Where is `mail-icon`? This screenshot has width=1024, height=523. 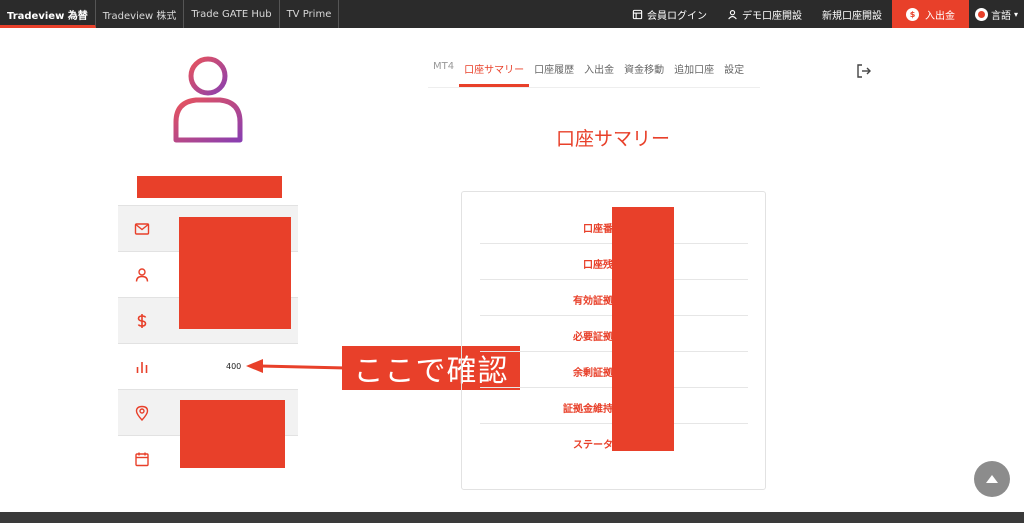 mail-icon is located at coordinates (142, 228).